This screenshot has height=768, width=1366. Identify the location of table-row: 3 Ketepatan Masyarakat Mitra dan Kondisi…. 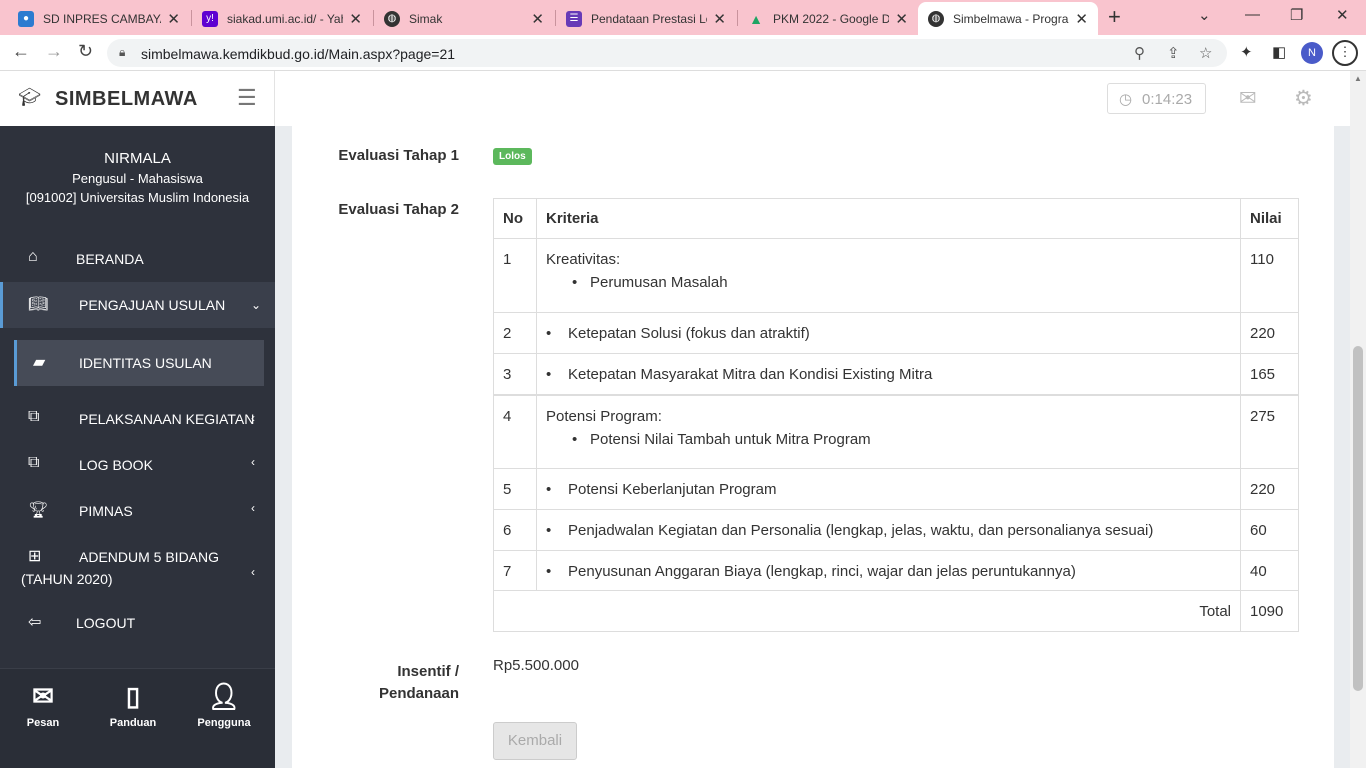
(896, 374).